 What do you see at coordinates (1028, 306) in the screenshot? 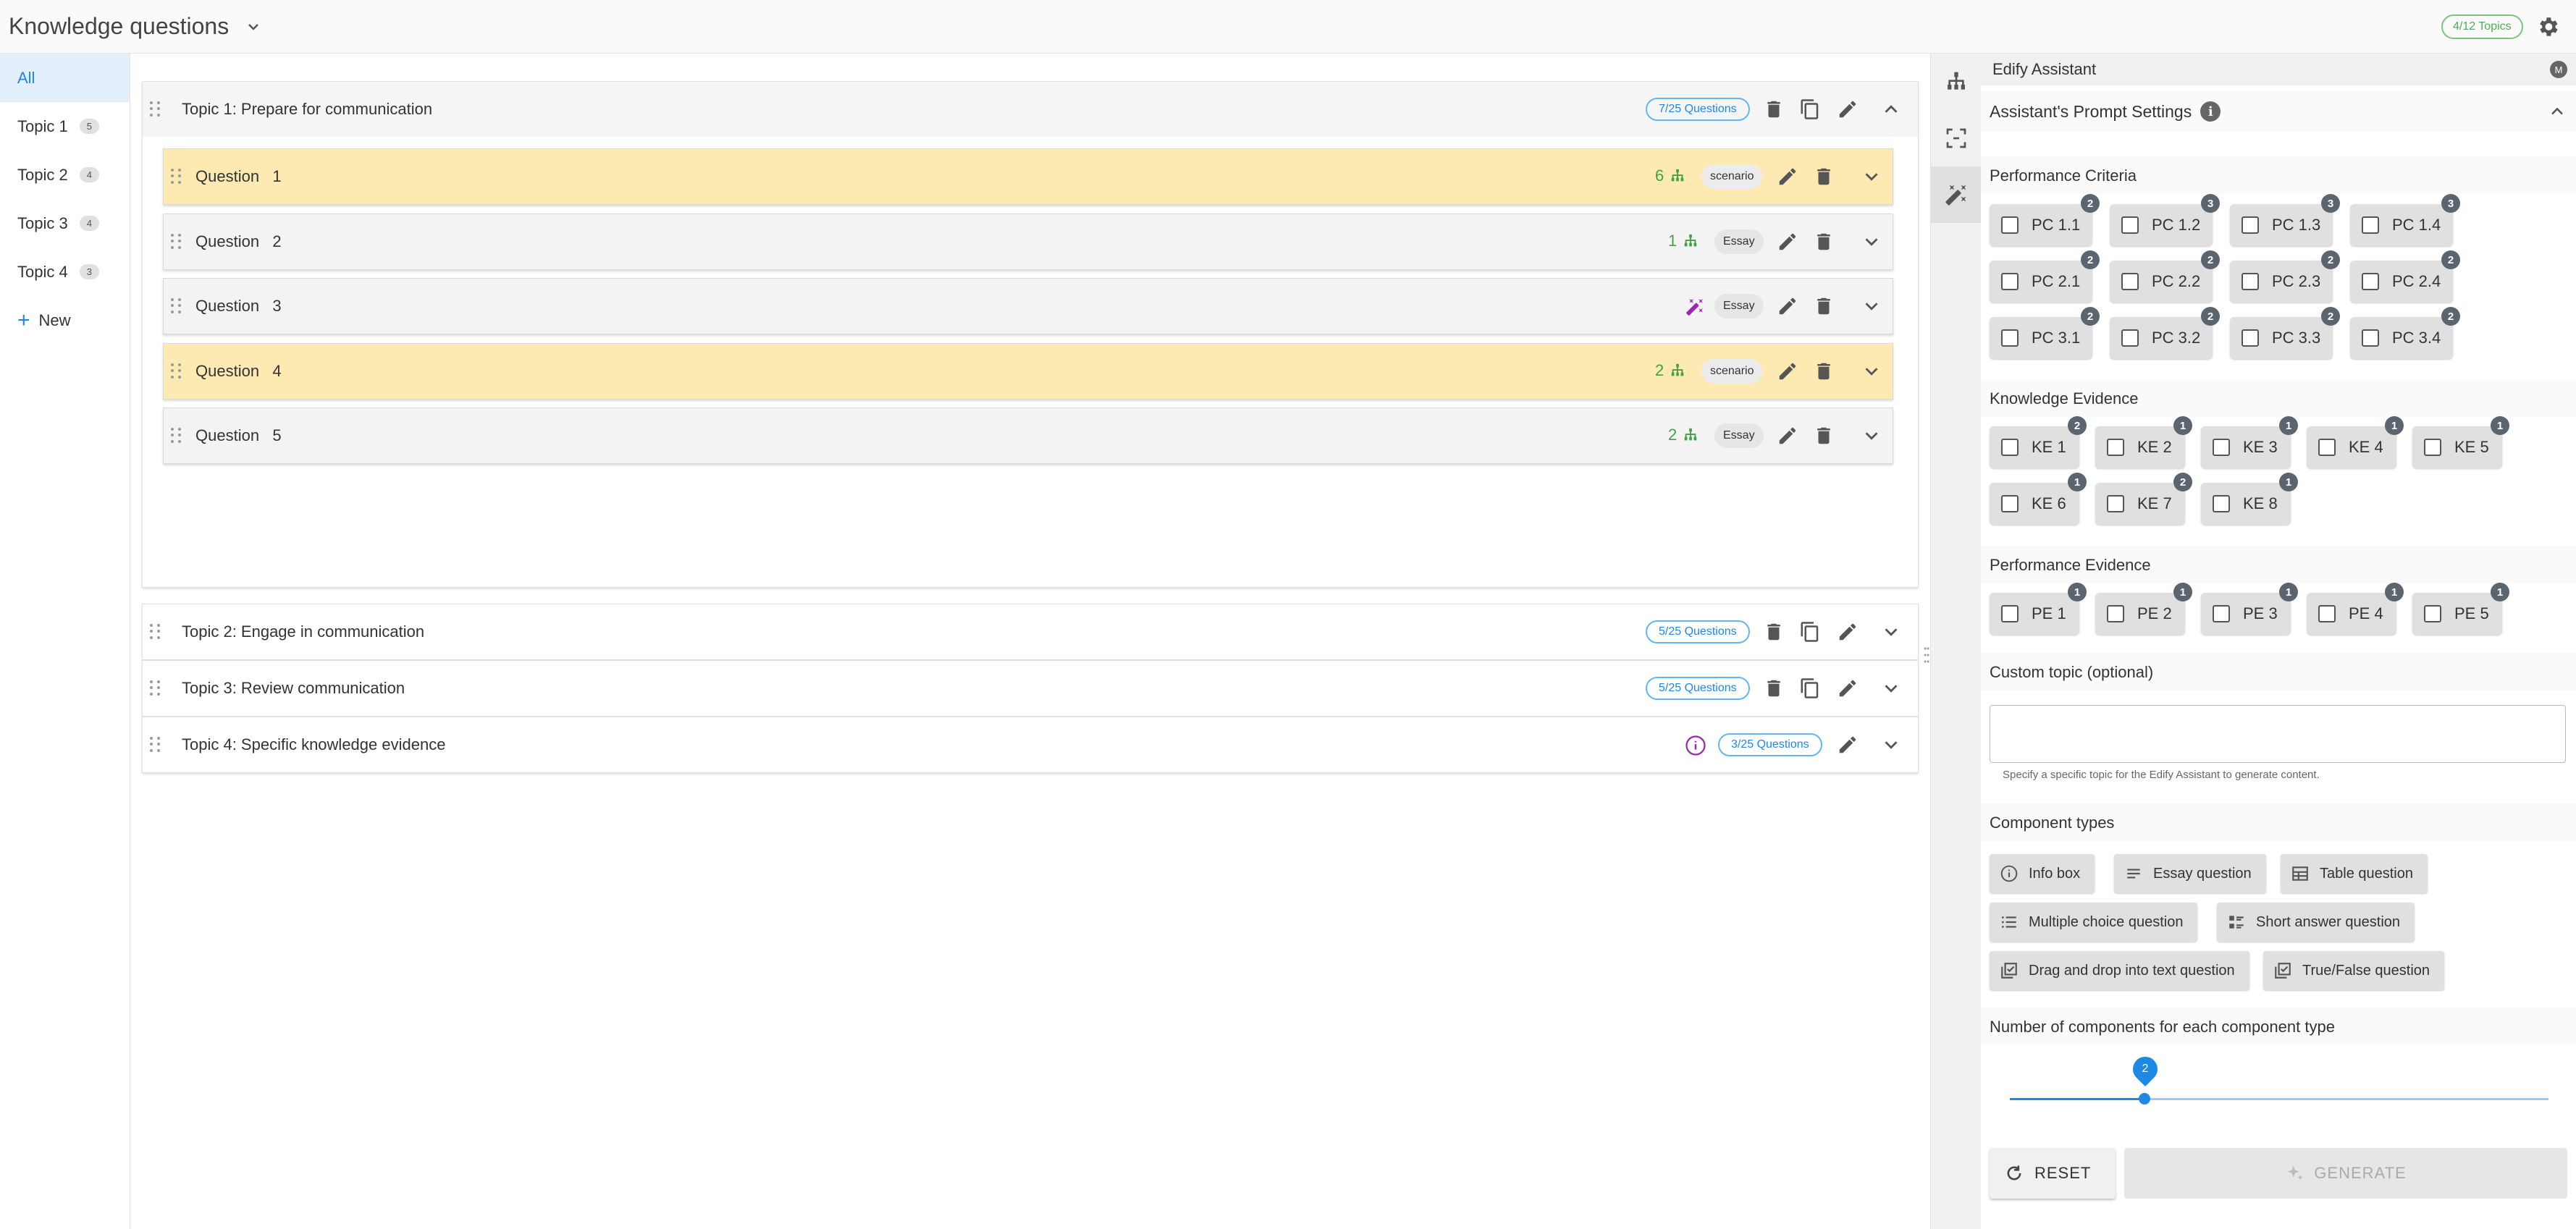
I see `question-row: Question 3 Essay` at bounding box center [1028, 306].